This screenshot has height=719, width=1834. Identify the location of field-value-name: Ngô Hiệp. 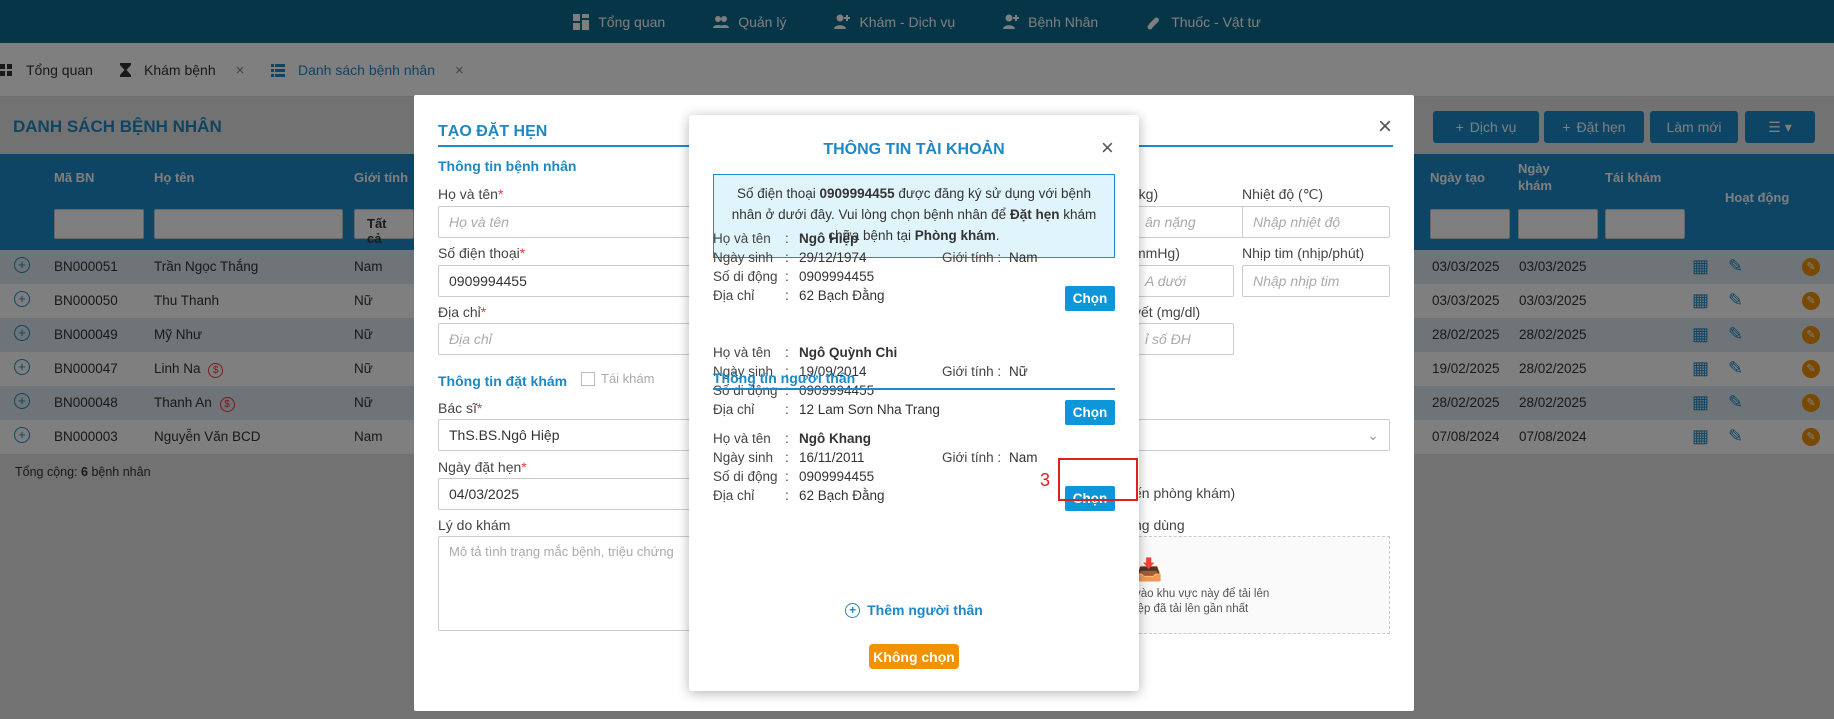
(829, 238).